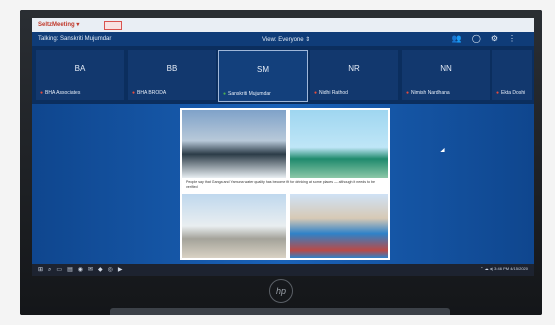 The height and width of the screenshot is (325, 555). What do you see at coordinates (72, 270) in the screenshot?
I see `folder-icon: ▤` at bounding box center [72, 270].